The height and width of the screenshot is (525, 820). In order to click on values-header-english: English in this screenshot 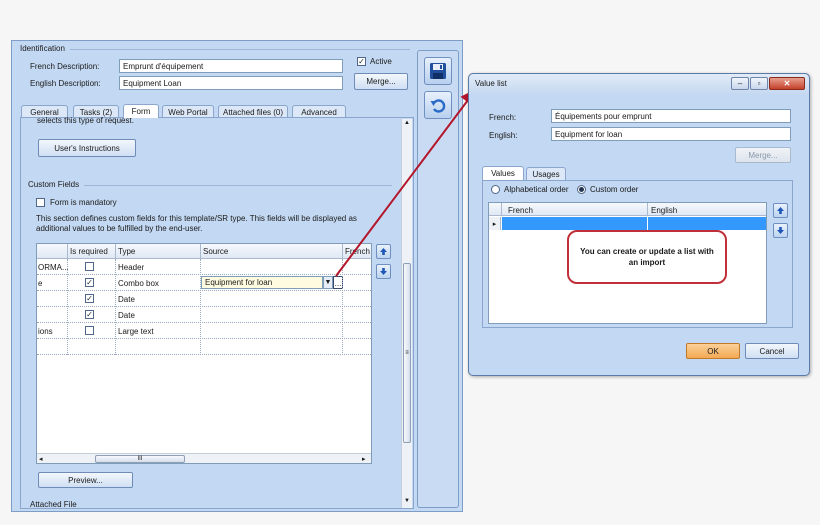, I will do `click(664, 210)`.